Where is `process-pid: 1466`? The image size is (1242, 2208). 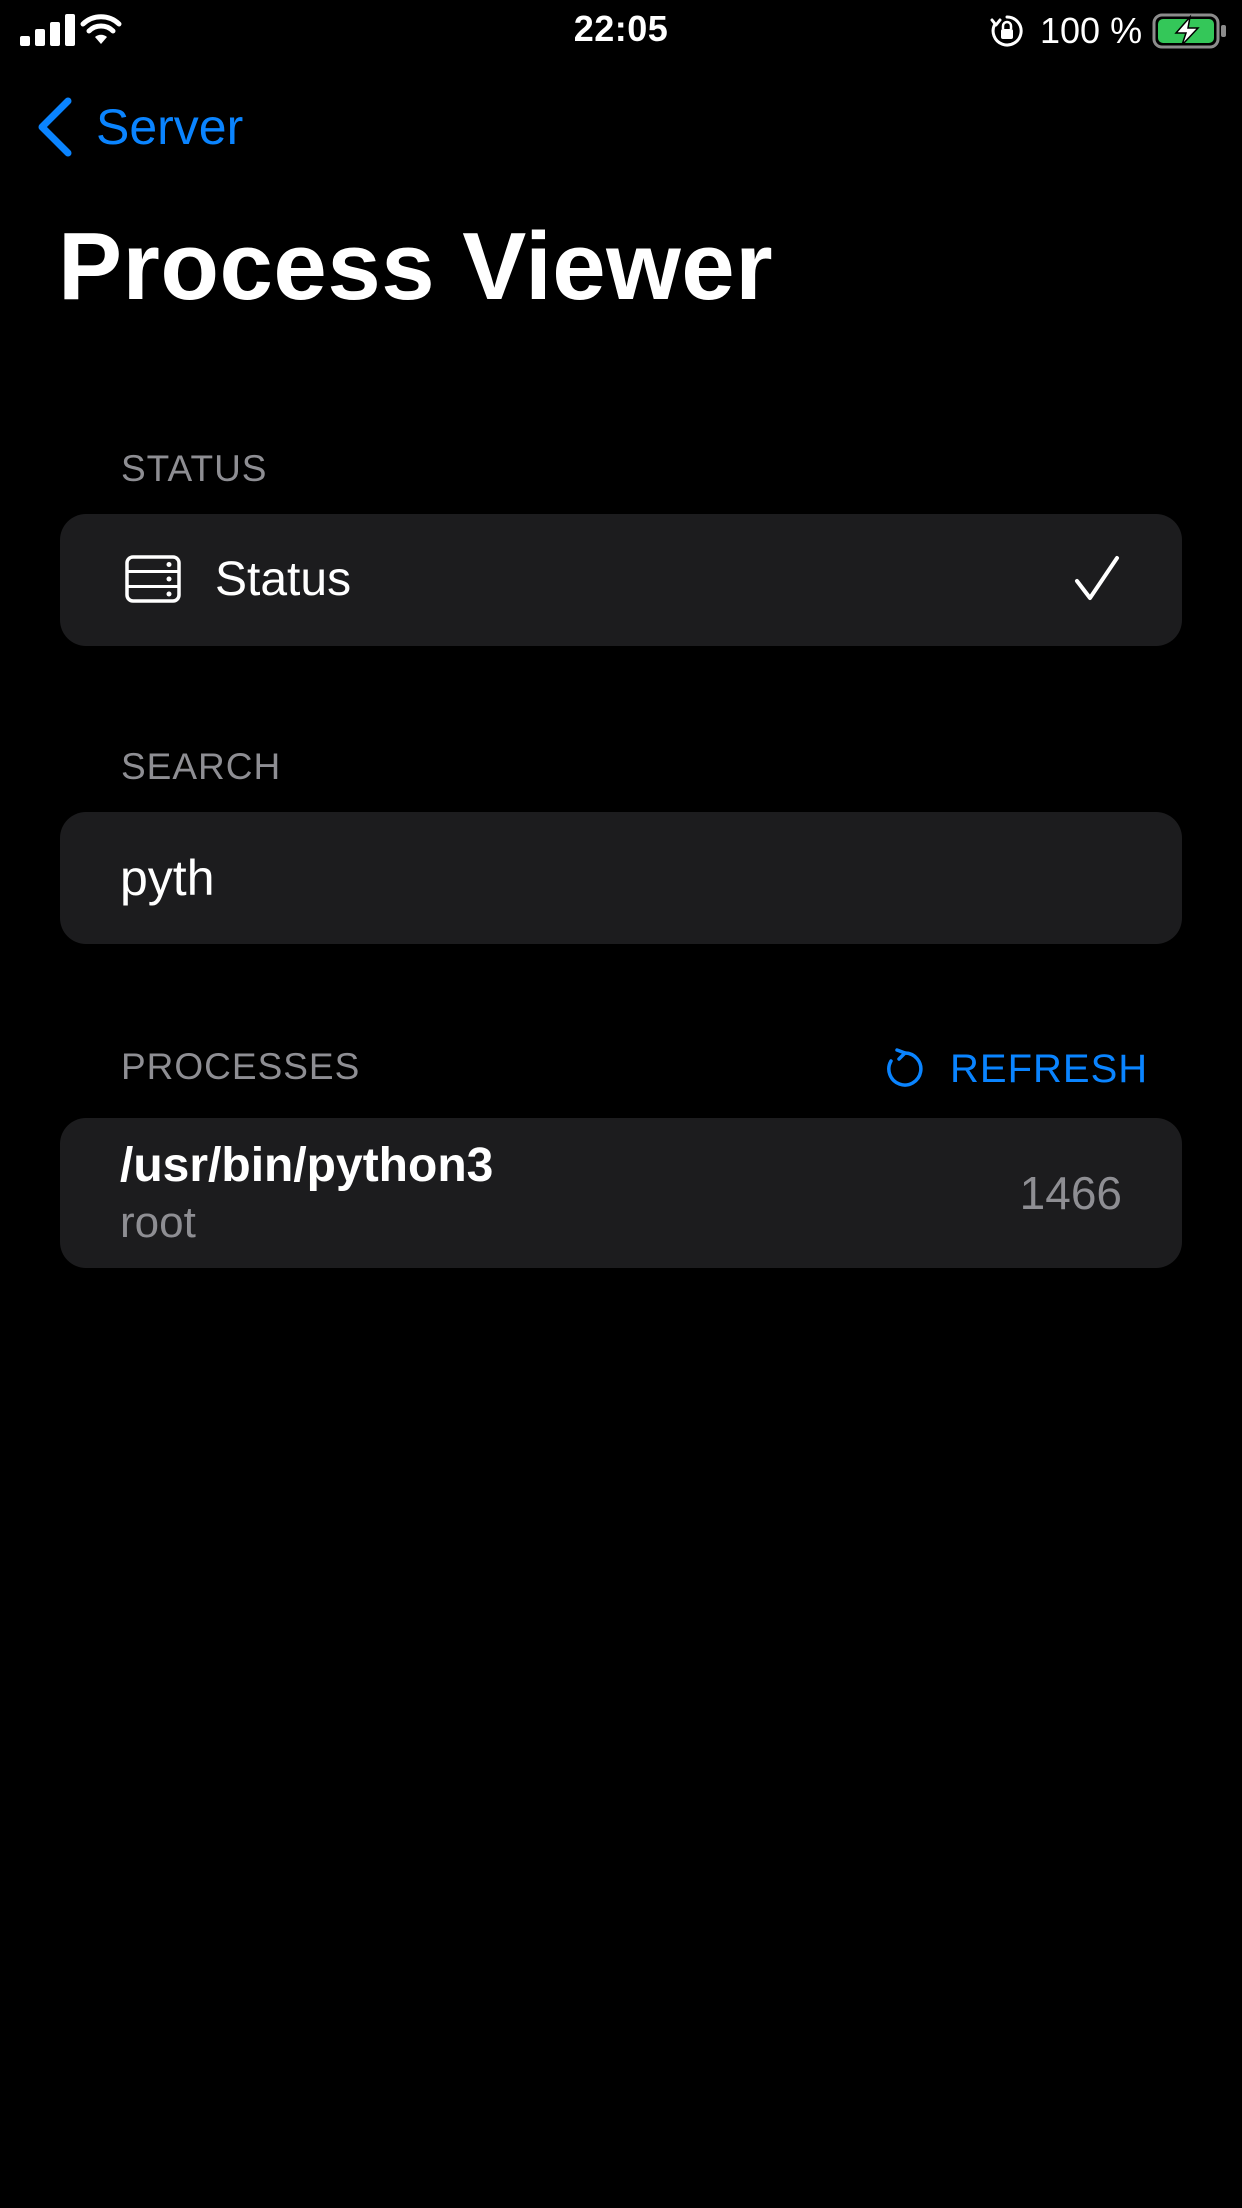 process-pid: 1466 is located at coordinates (1070, 1193).